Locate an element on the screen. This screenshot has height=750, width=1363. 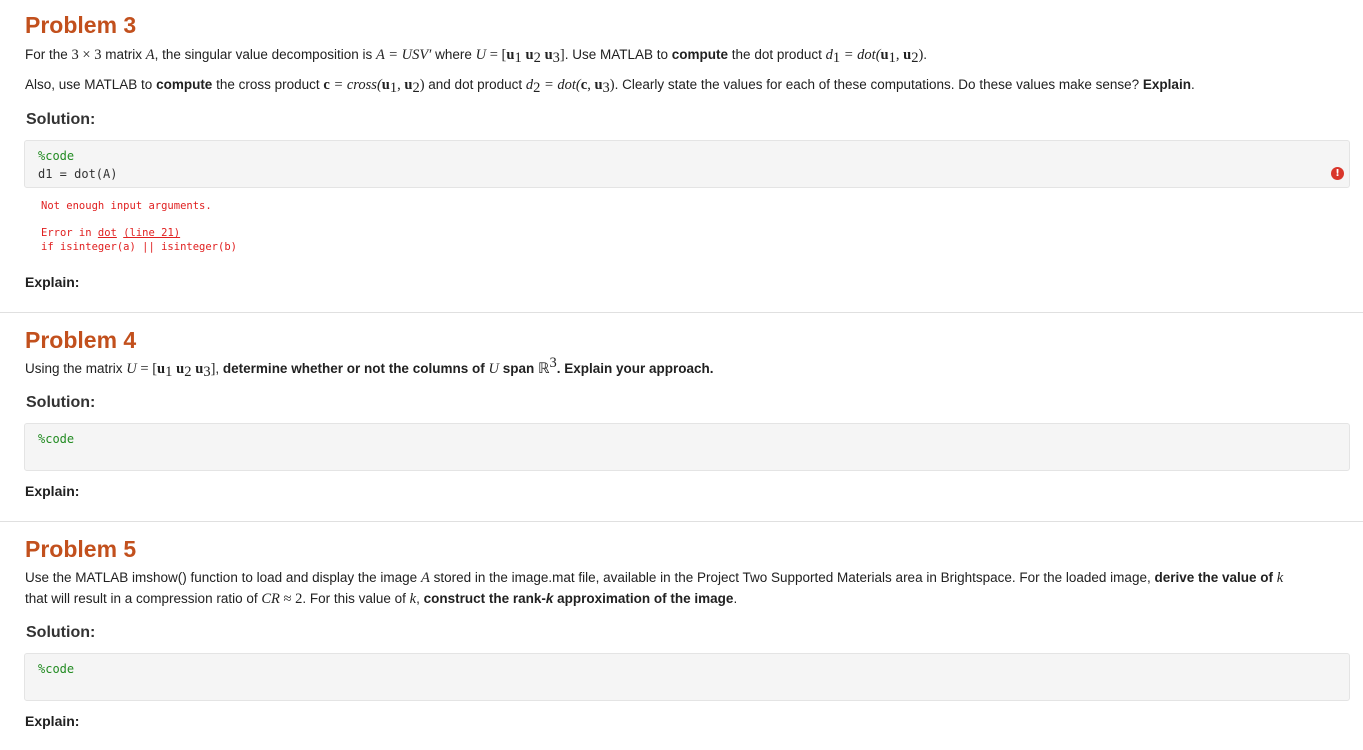
error-location: Error in dot (line 21) is located at coordinates (111, 233).